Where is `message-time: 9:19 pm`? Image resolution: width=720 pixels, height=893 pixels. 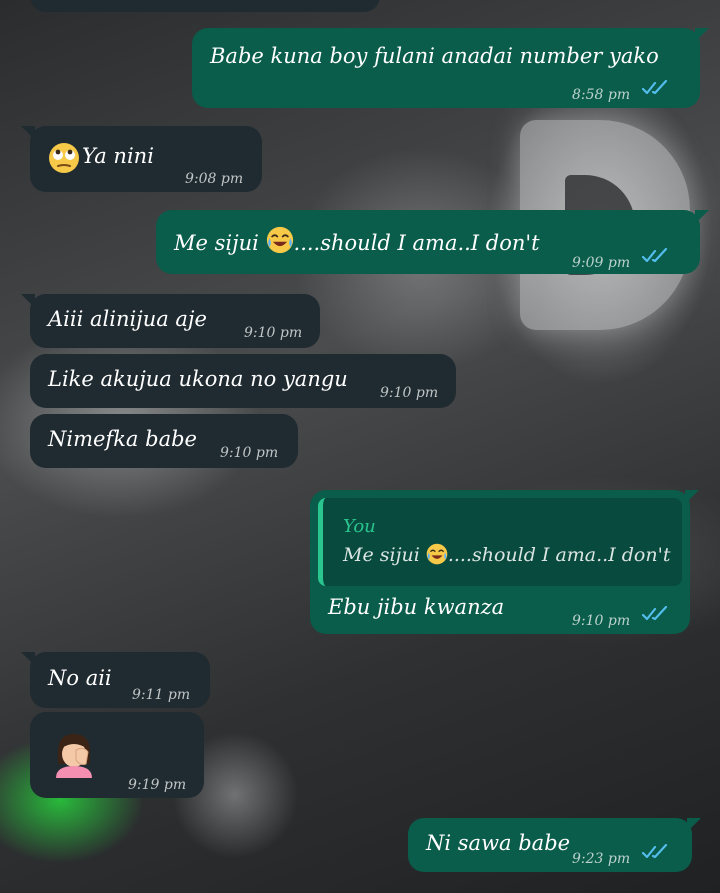
message-time: 9:19 pm is located at coordinates (157, 785).